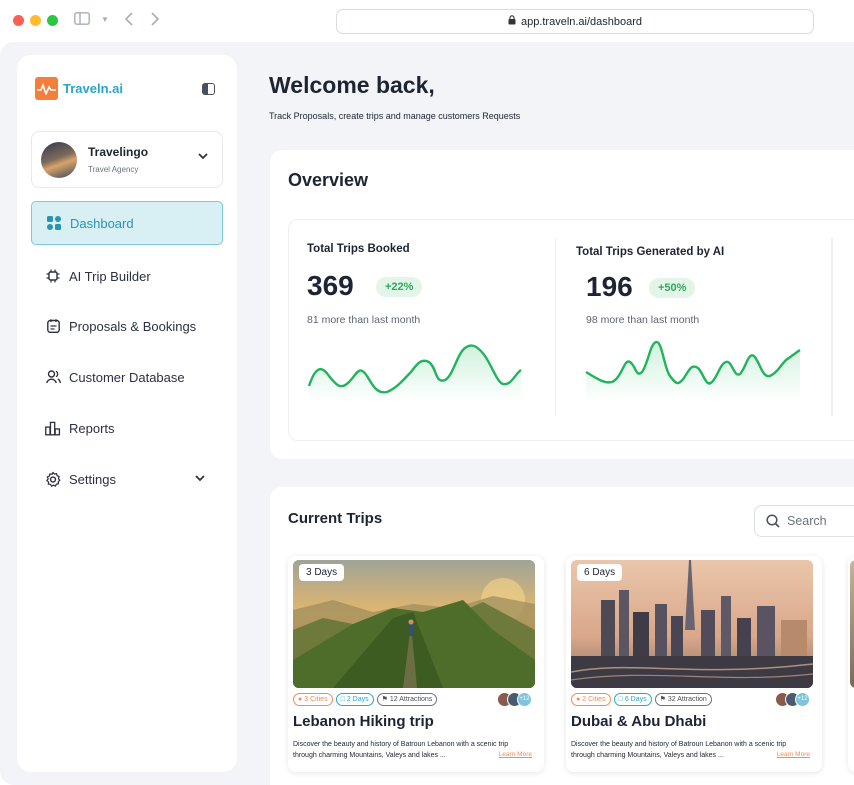  I want to click on sparkline-trips-ai, so click(693, 371).